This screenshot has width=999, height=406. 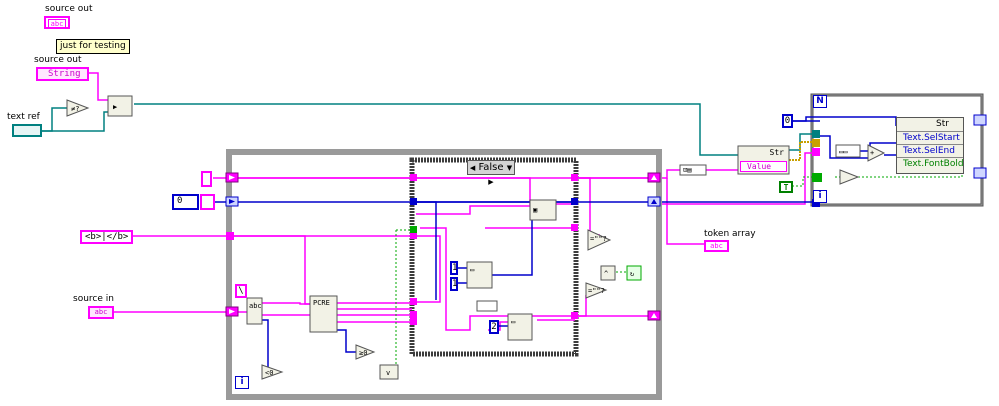 What do you see at coordinates (930, 150) in the screenshot?
I see `property-text-selend: Text.SelEnd` at bounding box center [930, 150].